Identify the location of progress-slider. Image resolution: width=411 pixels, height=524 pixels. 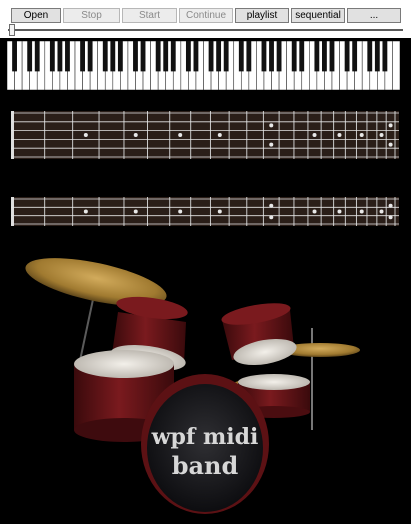
(205, 31).